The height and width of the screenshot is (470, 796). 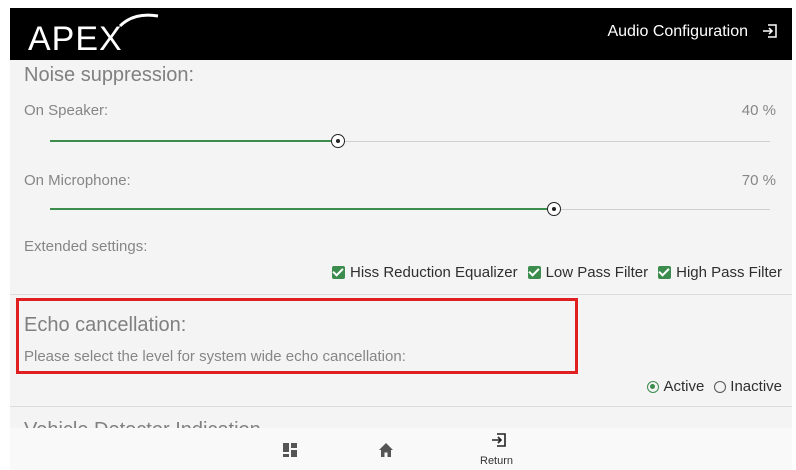 I want to click on radio-active: Active, so click(x=675, y=386).